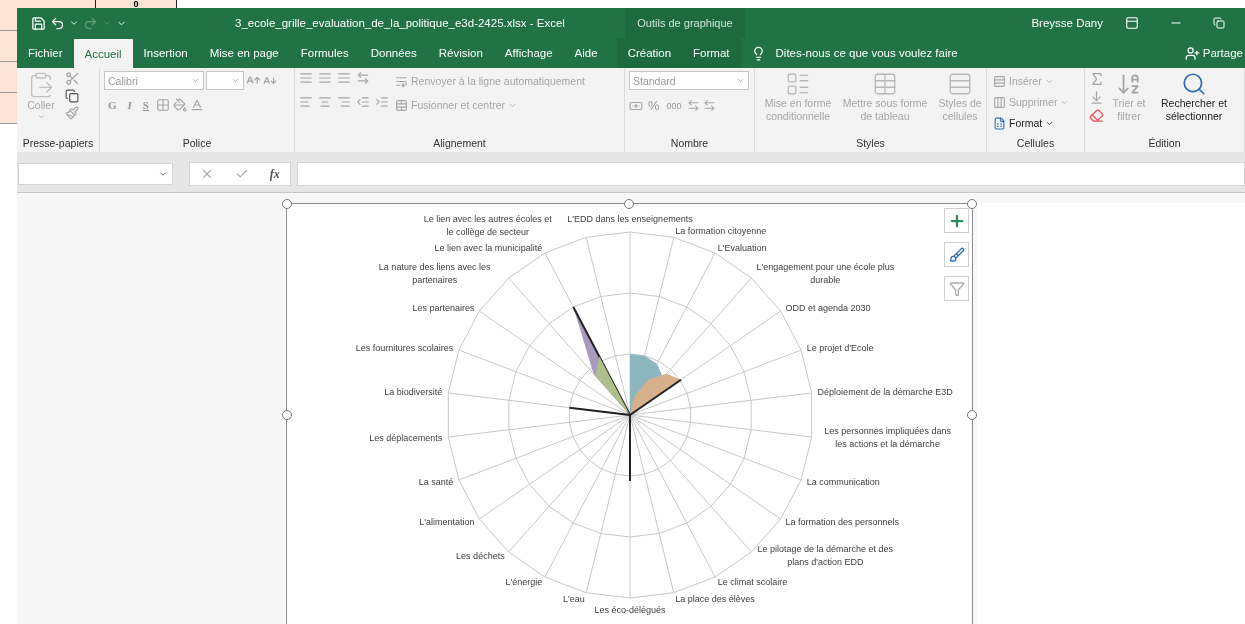 The height and width of the screenshot is (624, 1245). Describe the element at coordinates (488, 248) in the screenshot. I see `axis-label: Le lien avec la municipalité` at that location.